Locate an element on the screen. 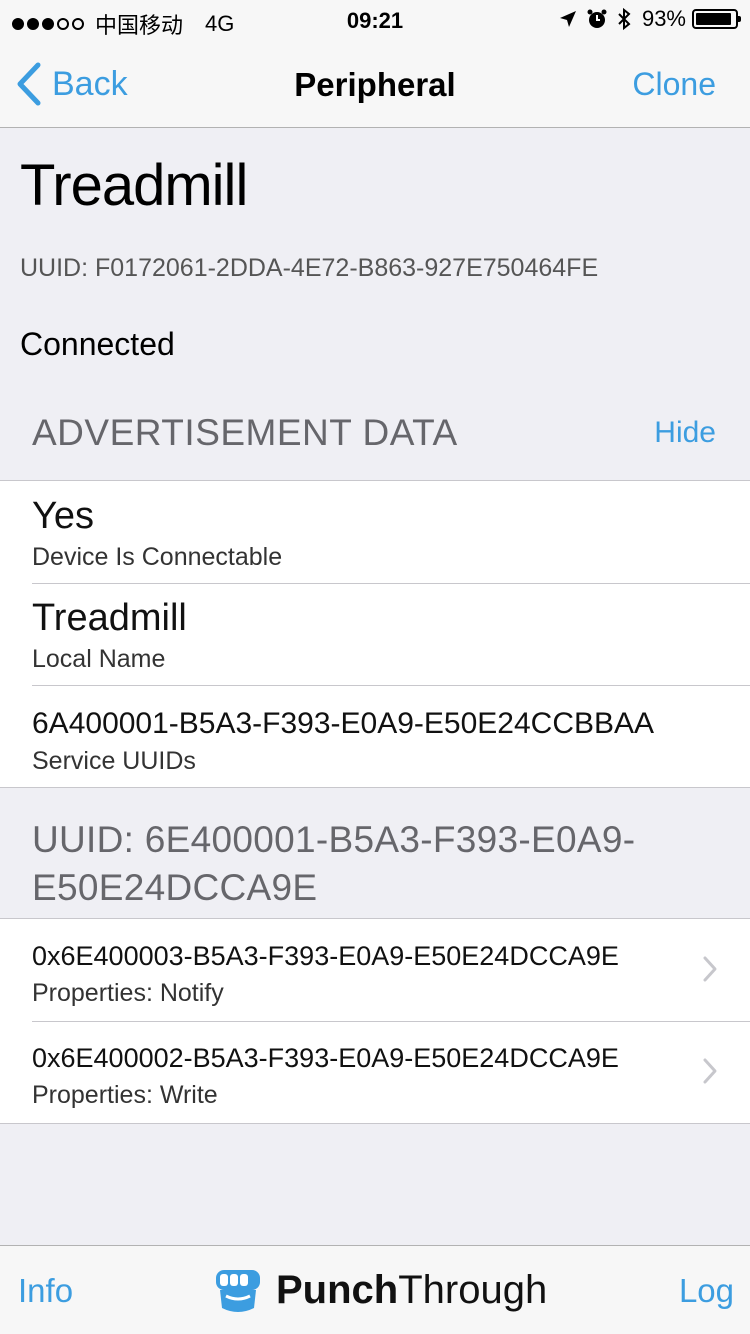 The height and width of the screenshot is (1334, 750). bluetooth-icon is located at coordinates (624, 19).